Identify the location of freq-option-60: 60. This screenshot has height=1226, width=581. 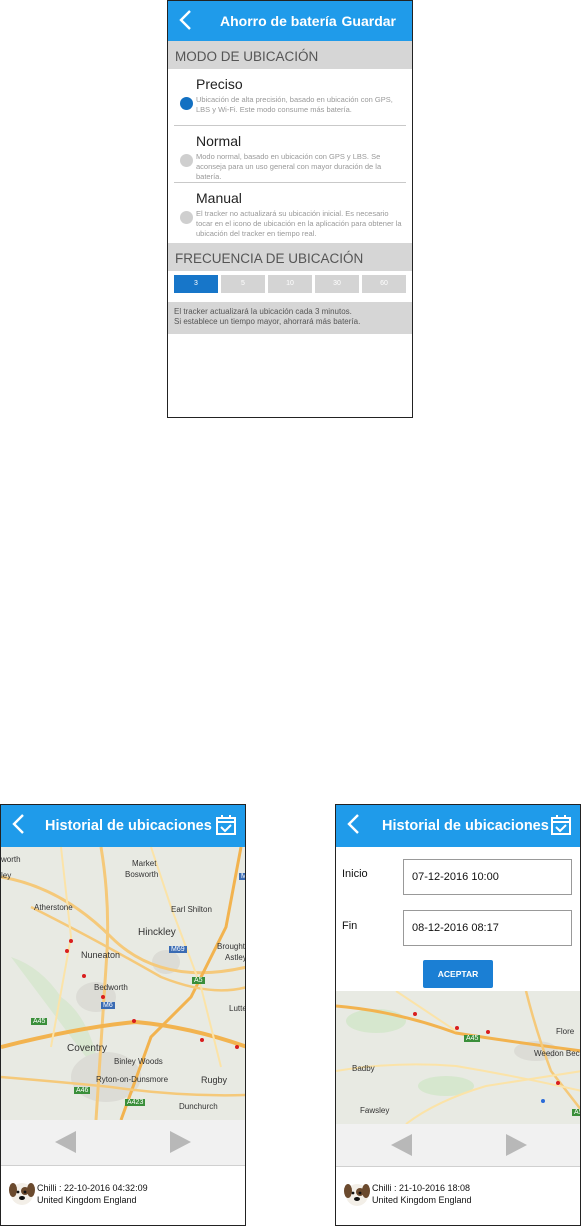
(384, 284).